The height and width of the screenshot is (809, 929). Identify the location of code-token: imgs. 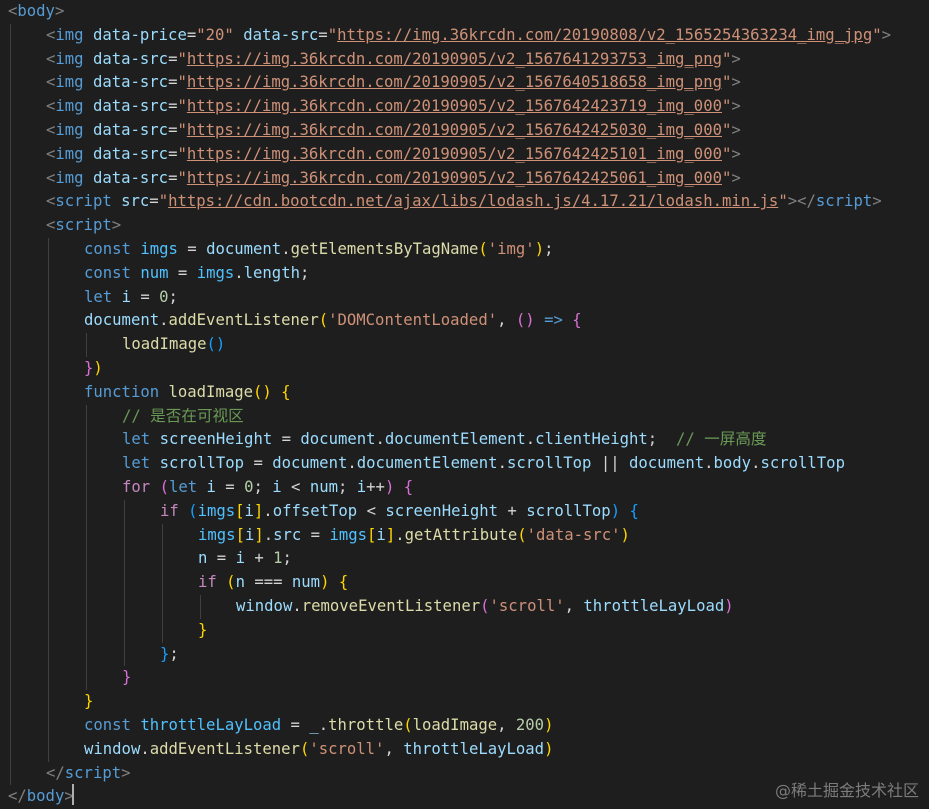
(215, 272).